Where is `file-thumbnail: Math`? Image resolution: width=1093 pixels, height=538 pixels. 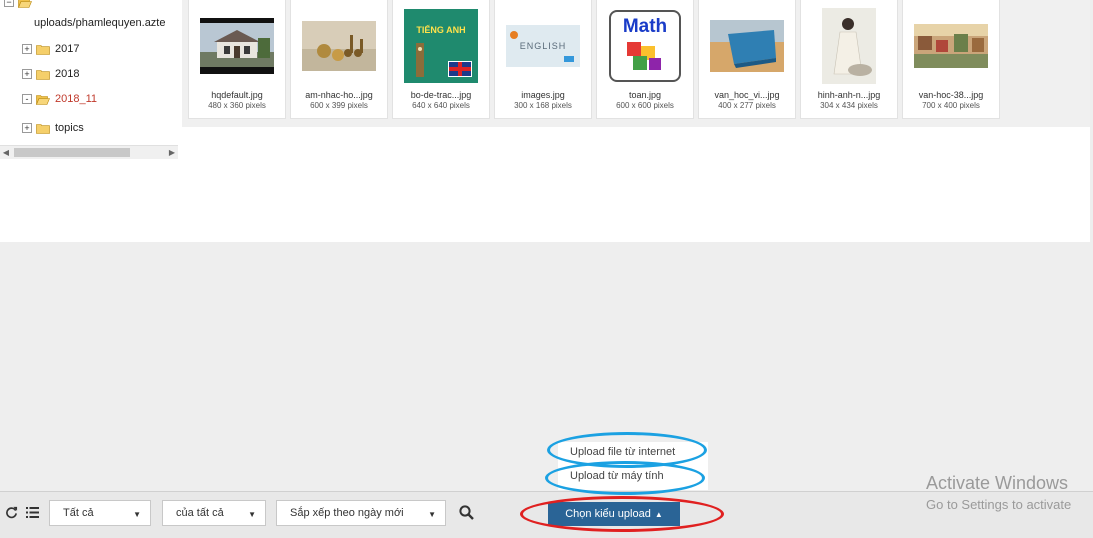 file-thumbnail: Math is located at coordinates (645, 46).